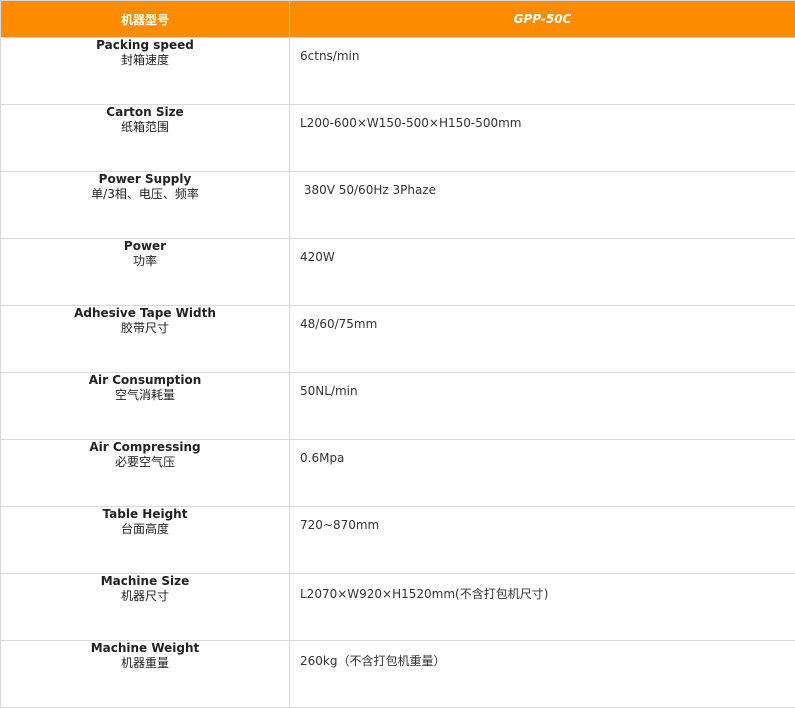 The height and width of the screenshot is (708, 795). Describe the element at coordinates (145, 447) in the screenshot. I see `spec-label-en: Air Compressing` at that location.